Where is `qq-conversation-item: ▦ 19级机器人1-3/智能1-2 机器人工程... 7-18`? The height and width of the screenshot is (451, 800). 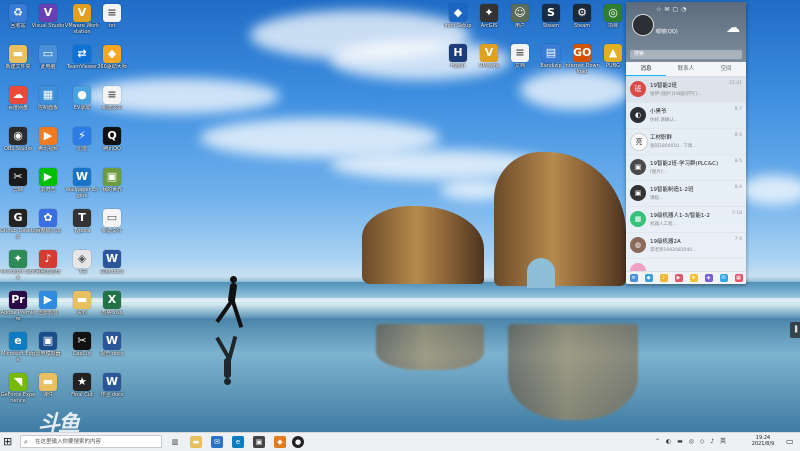
qq-conversation-item: ▦ 19级机器人1-3/智能1-2 机器人工程... 7-18 is located at coordinates (686, 220).